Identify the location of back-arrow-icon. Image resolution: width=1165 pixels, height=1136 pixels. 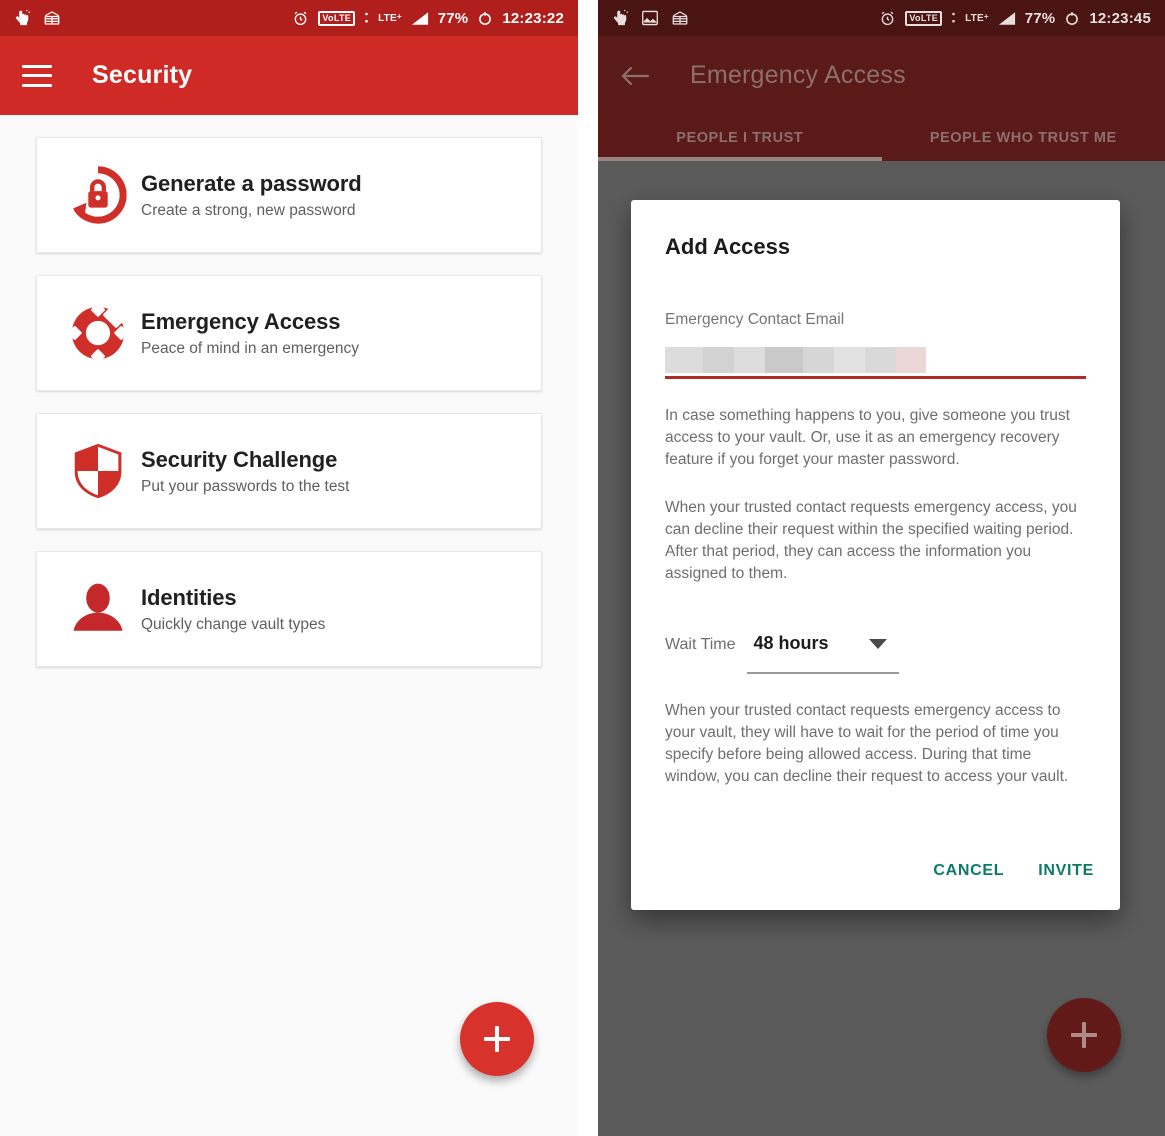
(635, 76).